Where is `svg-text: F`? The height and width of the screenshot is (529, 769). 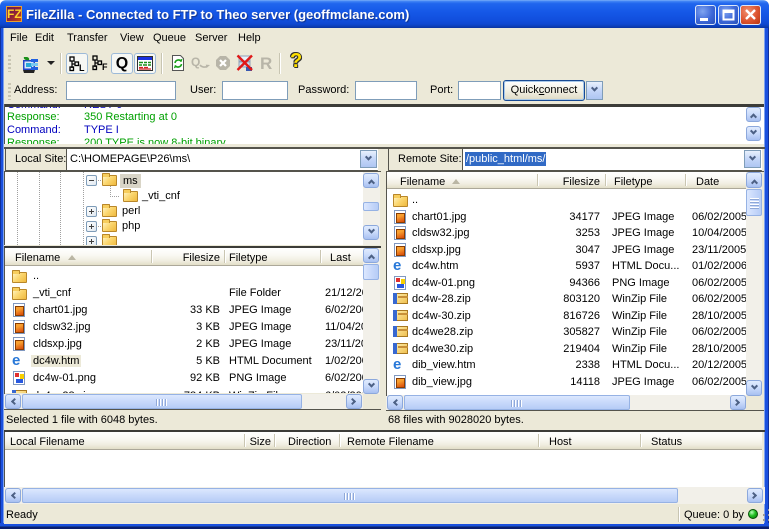 svg-text: F is located at coordinates (105, 66).